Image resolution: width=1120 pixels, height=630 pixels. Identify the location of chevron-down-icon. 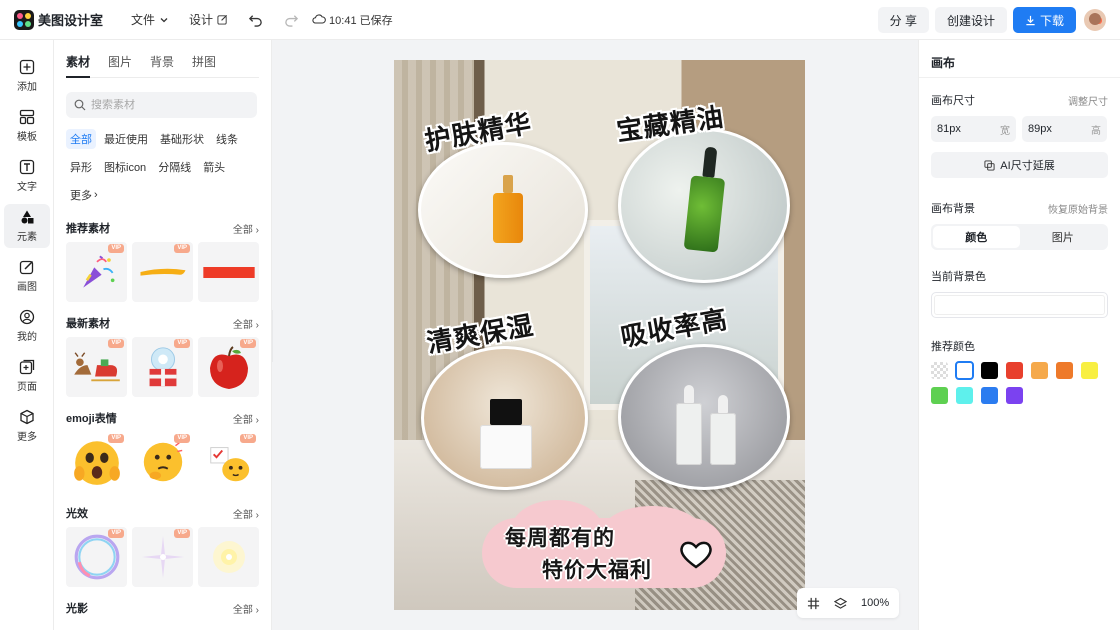
(164, 19).